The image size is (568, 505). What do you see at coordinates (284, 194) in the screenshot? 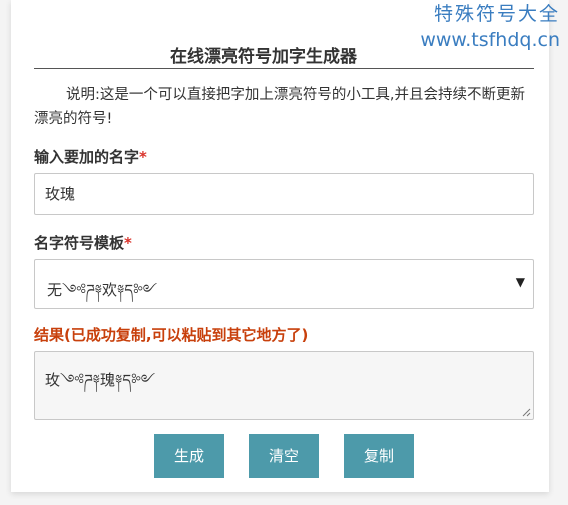
I see `name-input: 玫瑰` at bounding box center [284, 194].